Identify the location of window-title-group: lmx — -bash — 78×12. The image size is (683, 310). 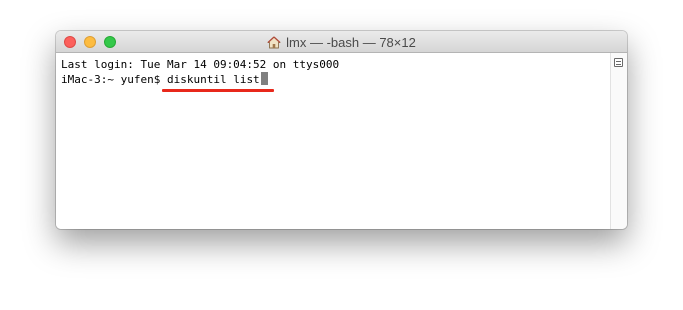
(341, 42).